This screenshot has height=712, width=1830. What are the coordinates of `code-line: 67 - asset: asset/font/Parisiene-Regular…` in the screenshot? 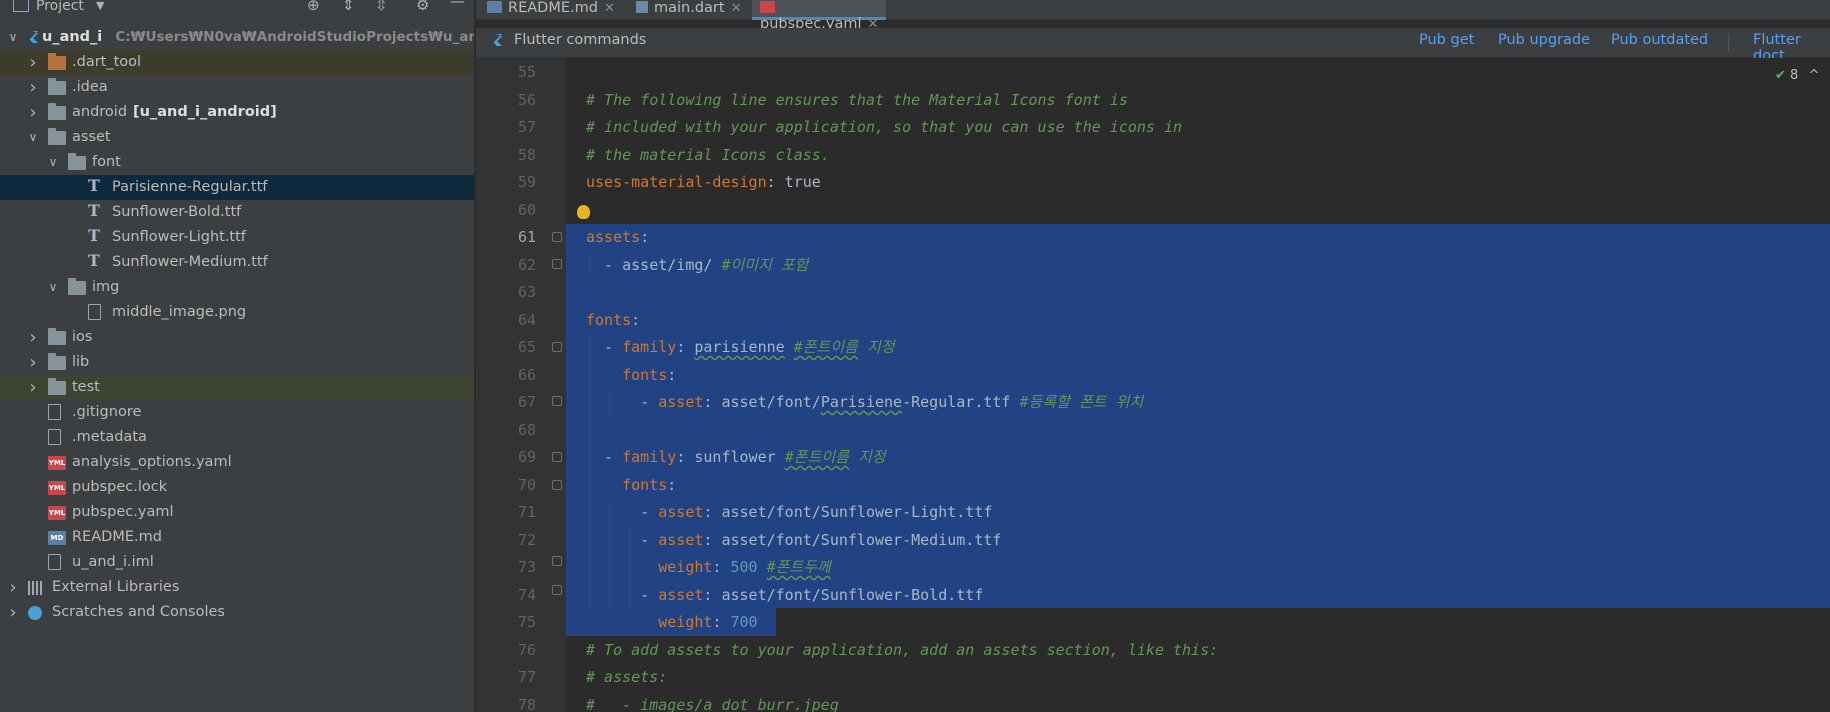 It's located at (809, 402).